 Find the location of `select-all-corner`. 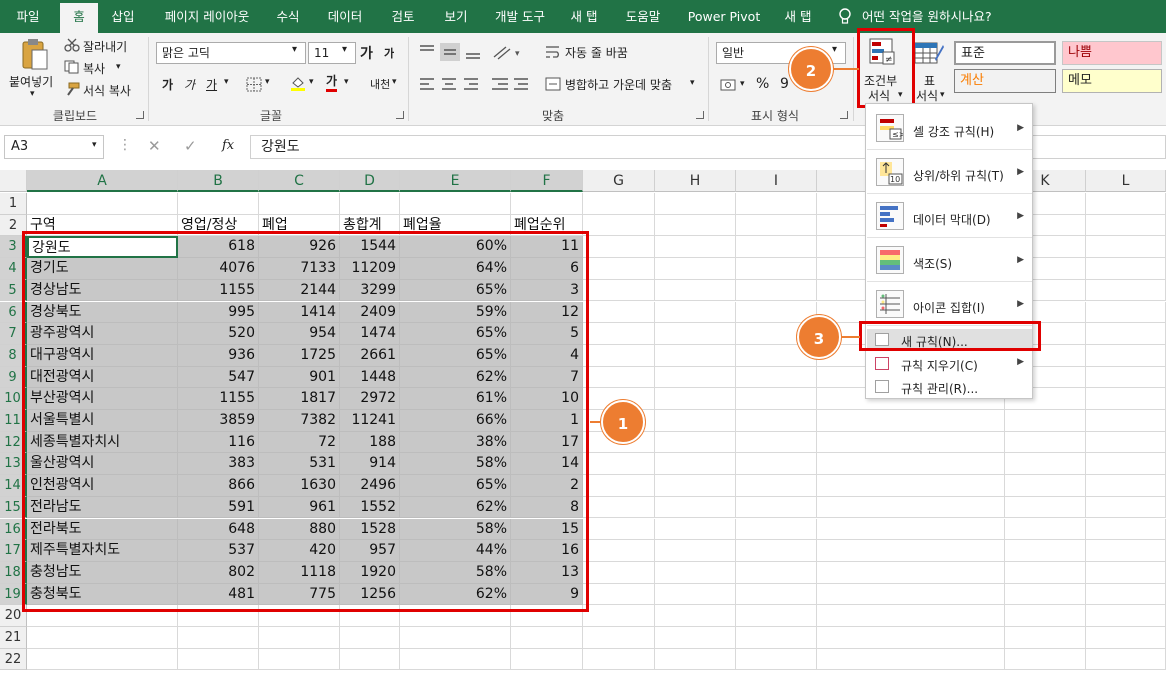

select-all-corner is located at coordinates (13, 181).